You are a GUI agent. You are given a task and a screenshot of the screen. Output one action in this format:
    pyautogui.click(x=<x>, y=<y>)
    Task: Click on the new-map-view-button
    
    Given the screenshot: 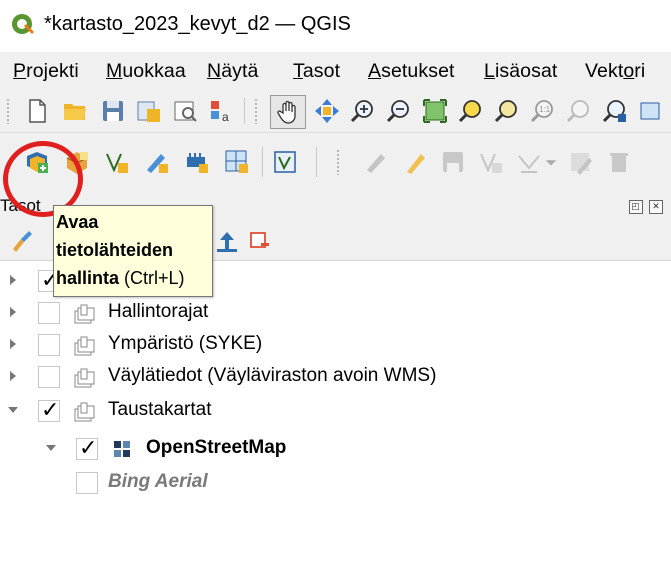 What is the action you would take?
    pyautogui.click(x=651, y=111)
    